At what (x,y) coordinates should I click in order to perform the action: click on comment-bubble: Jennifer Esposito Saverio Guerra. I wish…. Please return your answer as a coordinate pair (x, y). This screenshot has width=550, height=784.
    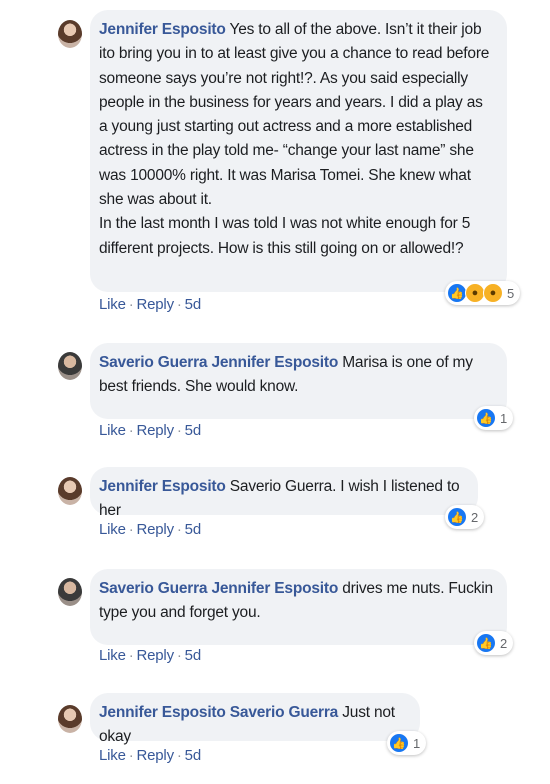
    Looking at the image, I should click on (284, 493).